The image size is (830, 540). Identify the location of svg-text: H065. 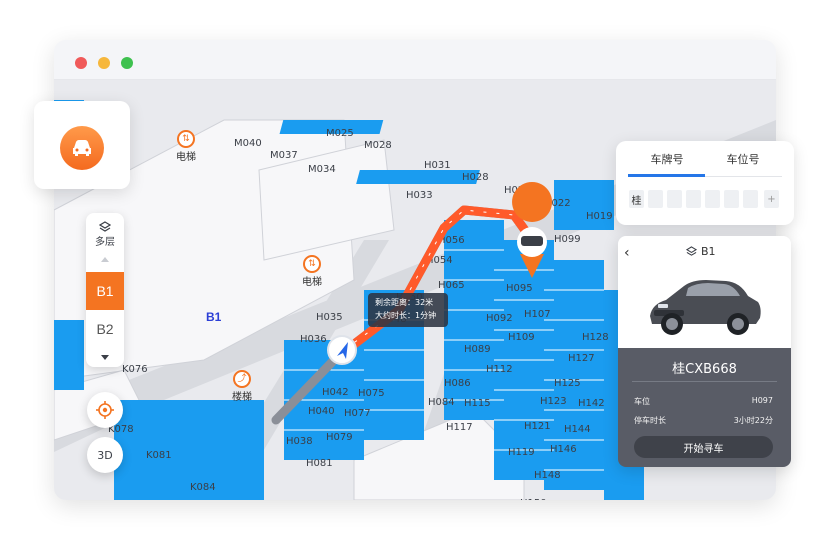
(451, 285).